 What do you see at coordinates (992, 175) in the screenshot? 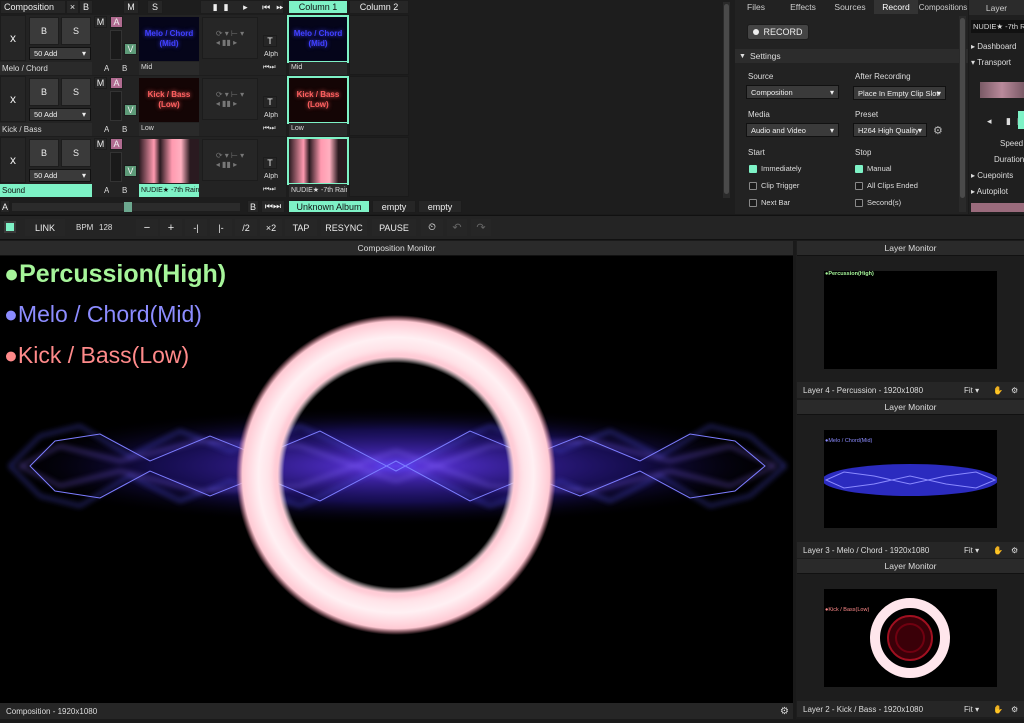
I see `layer-panel-cuepoints: ▸ Cuepoints` at bounding box center [992, 175].